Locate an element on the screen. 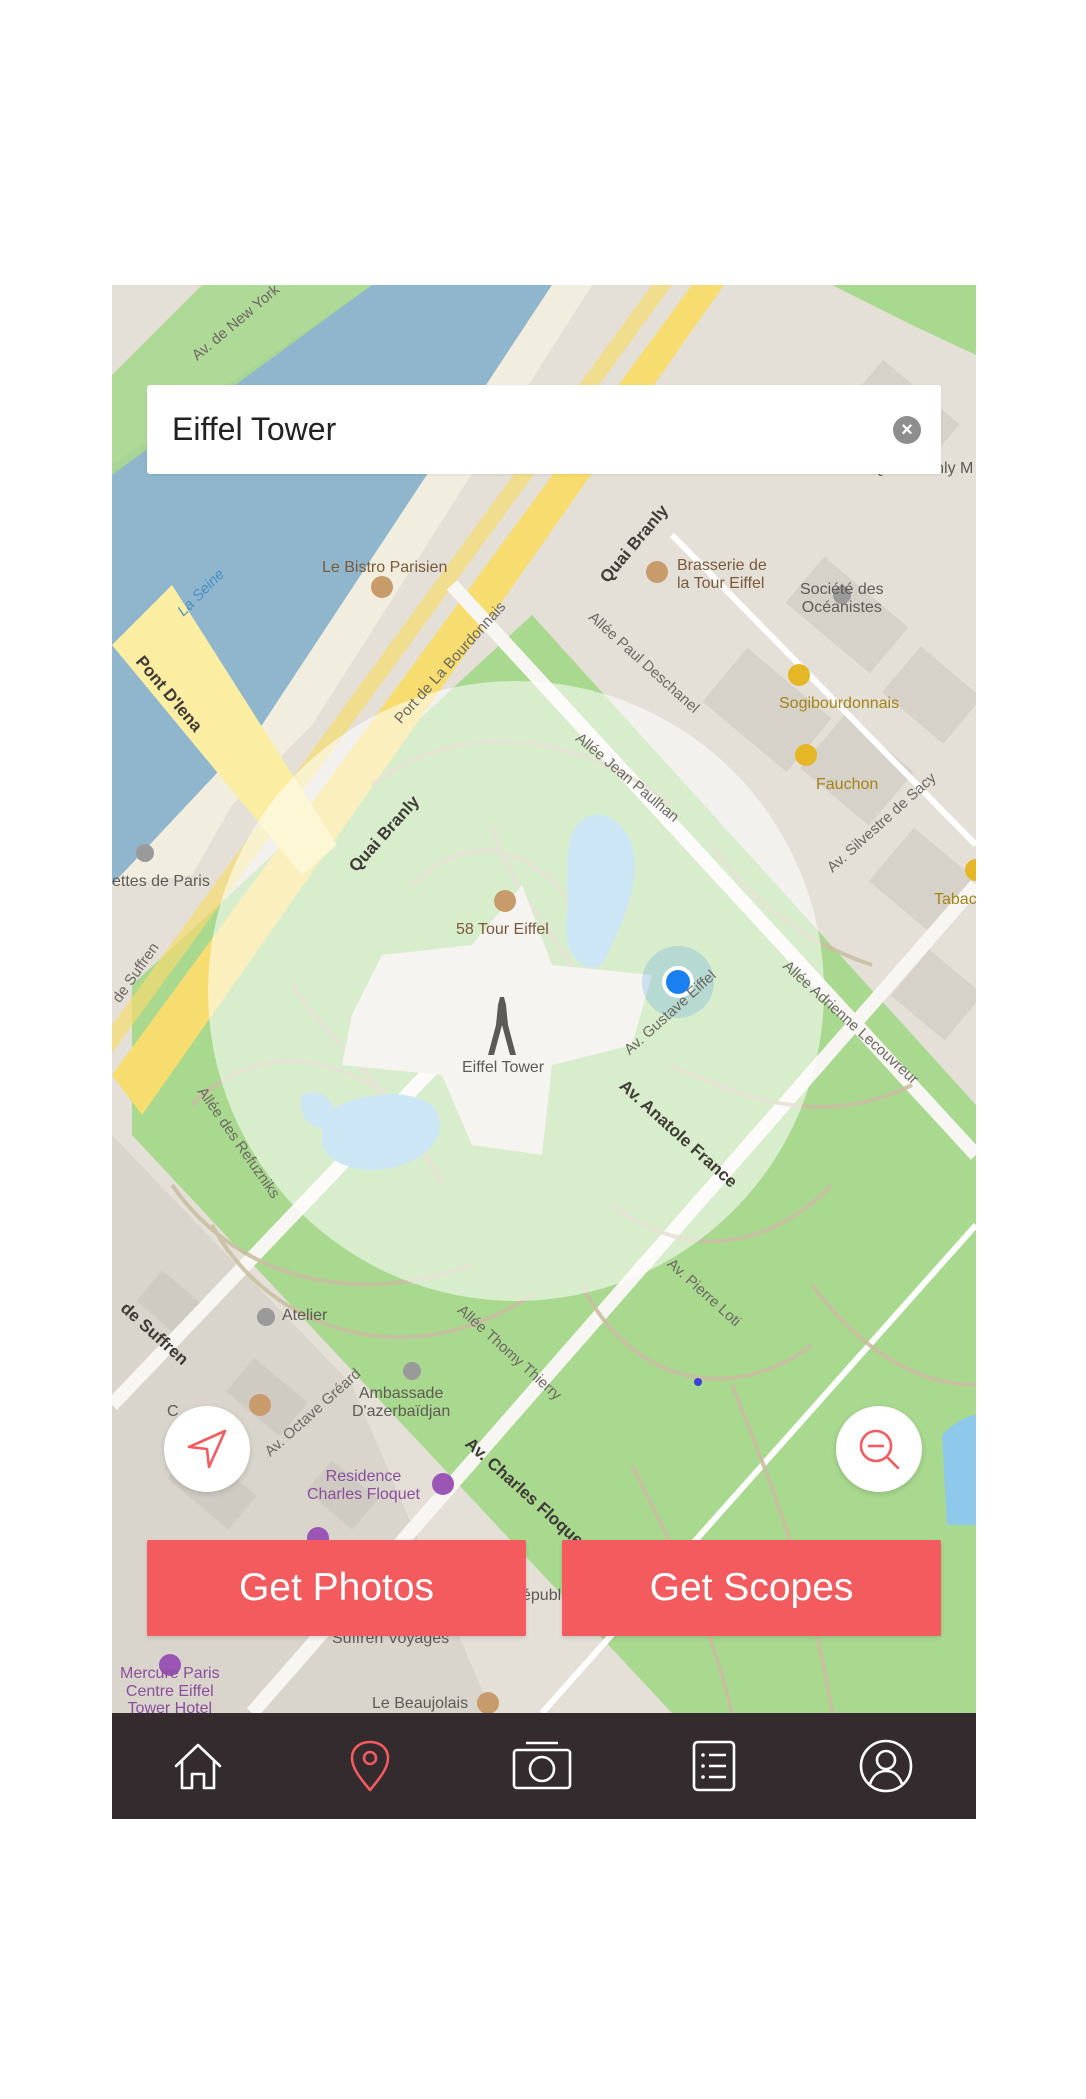 This screenshot has width=1086, height=2099. search-bar: × is located at coordinates (544, 429).